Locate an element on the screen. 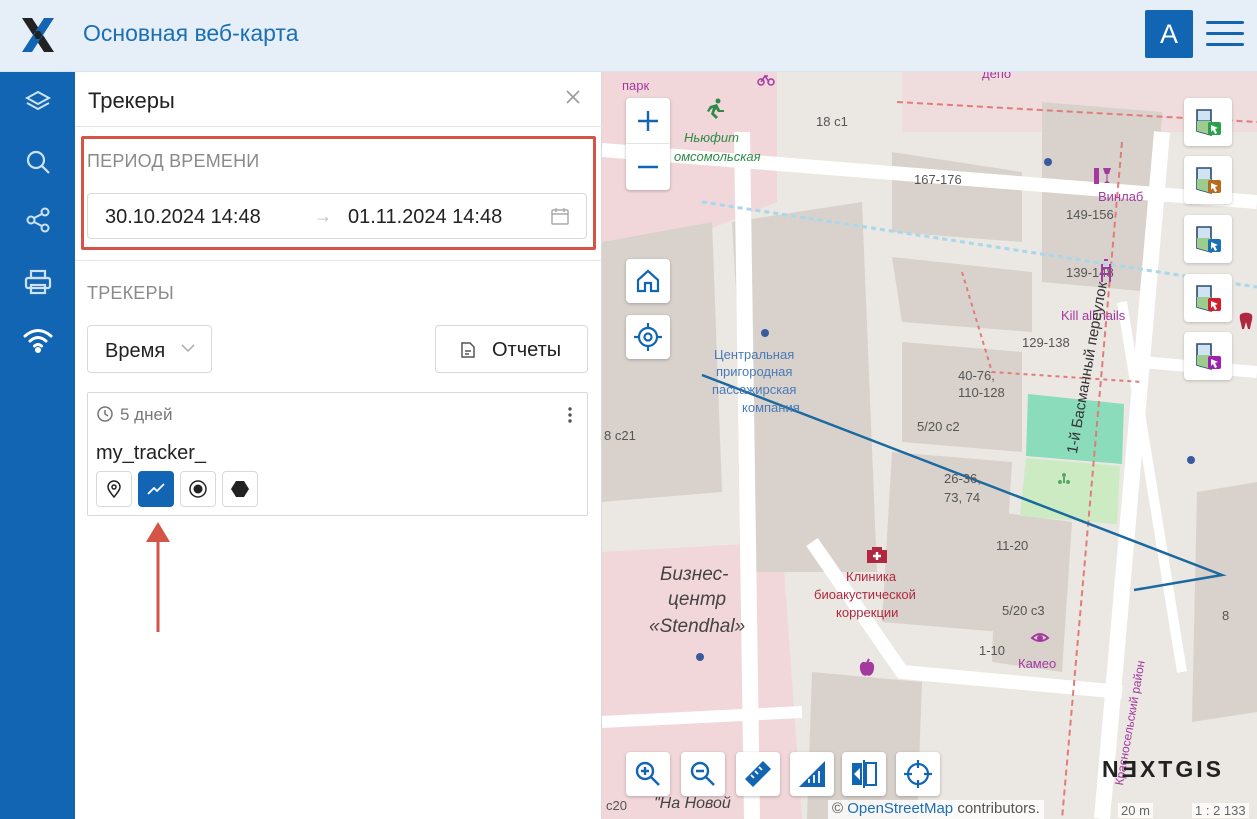  layer-cursor-orange-icon is located at coordinates (1208, 181).